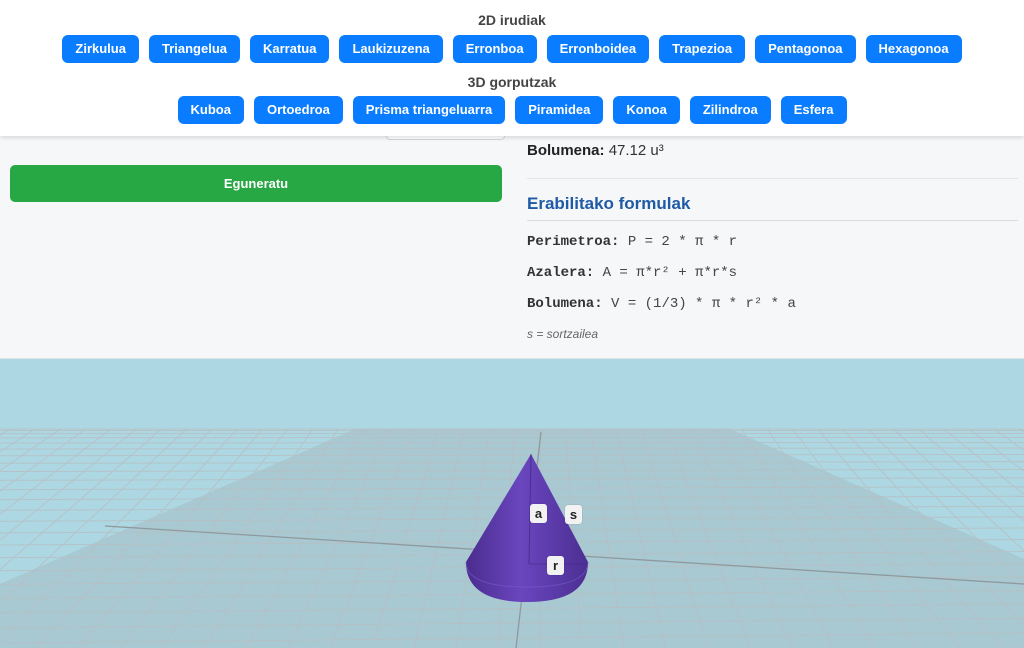 The height and width of the screenshot is (648, 1024). Describe the element at coordinates (682, 242) in the screenshot. I see `formula-expression: P = 2 * π * r` at that location.